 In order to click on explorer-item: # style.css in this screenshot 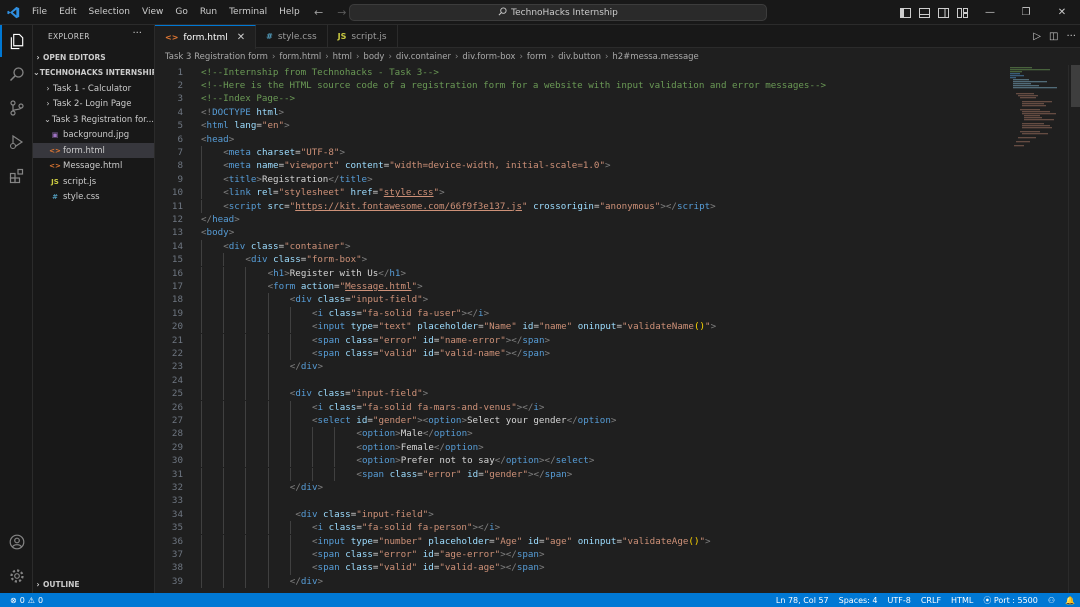, I will do `click(93, 196)`.